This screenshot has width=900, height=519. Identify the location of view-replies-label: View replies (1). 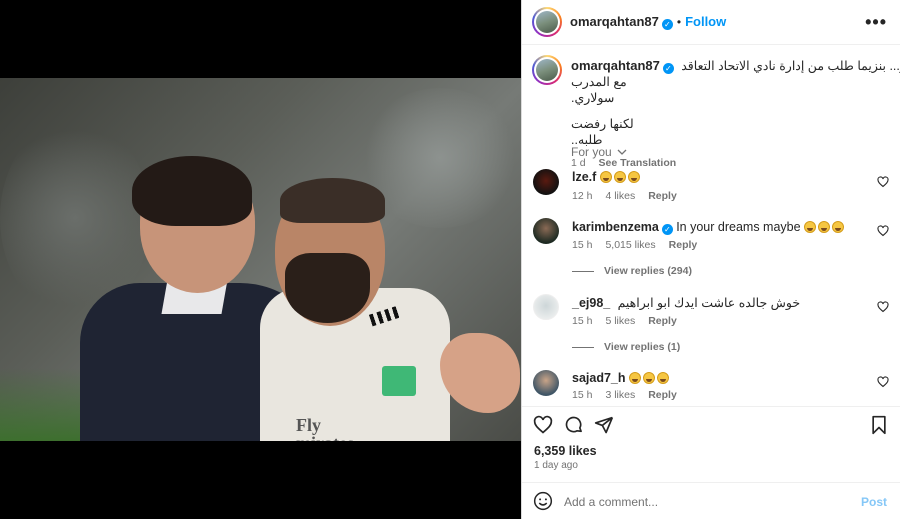
(642, 347).